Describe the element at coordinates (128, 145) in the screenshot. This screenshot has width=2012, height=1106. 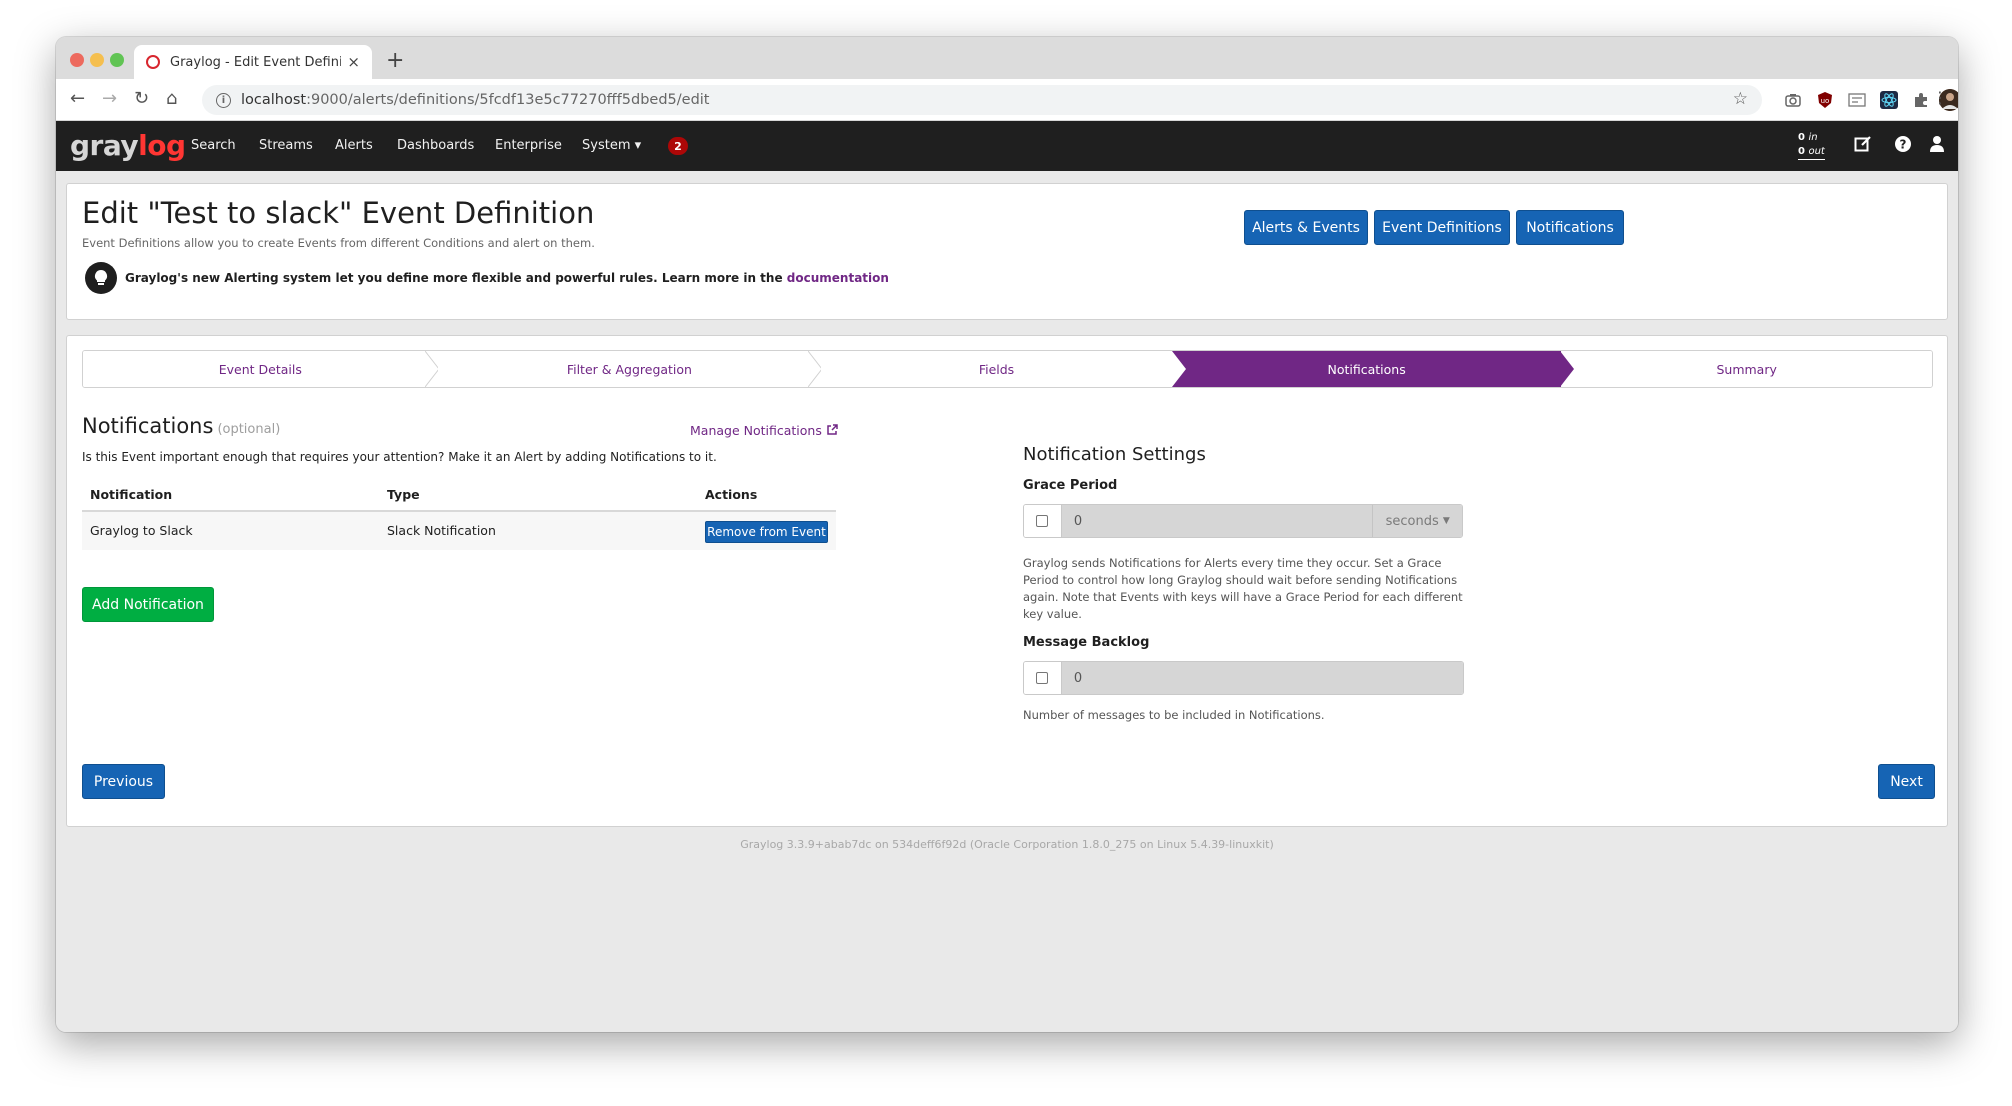
I see `graylog-logo: graylog` at that location.